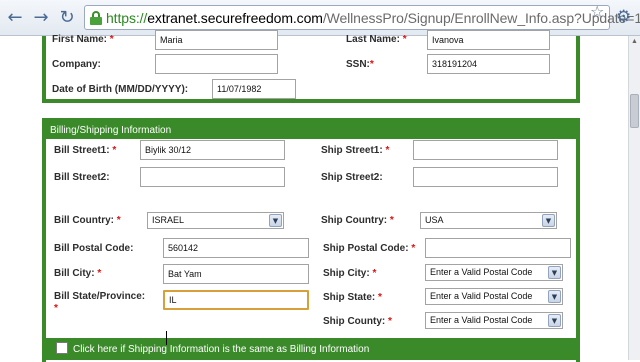 The width and height of the screenshot is (640, 362). I want to click on lock-icon, so click(96, 18).